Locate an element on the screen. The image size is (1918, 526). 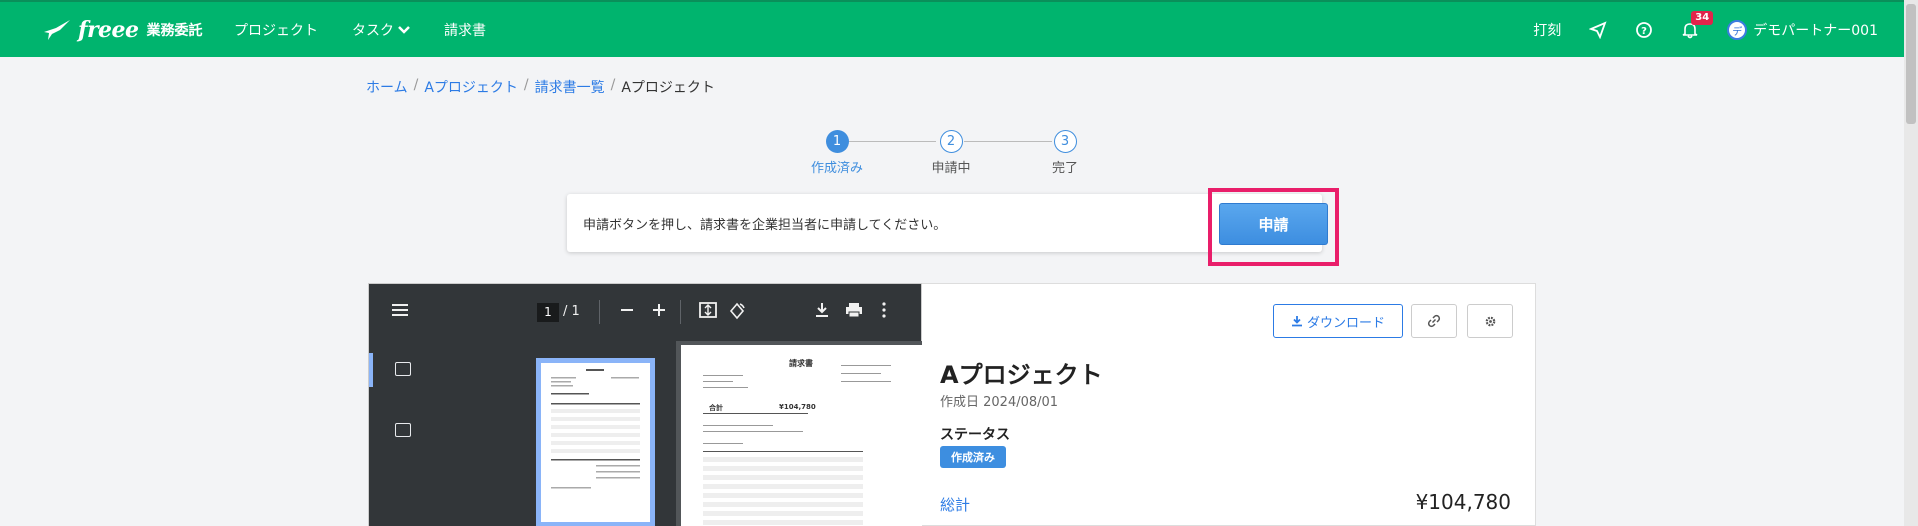
step-number: 1 is located at coordinates (837, 141).